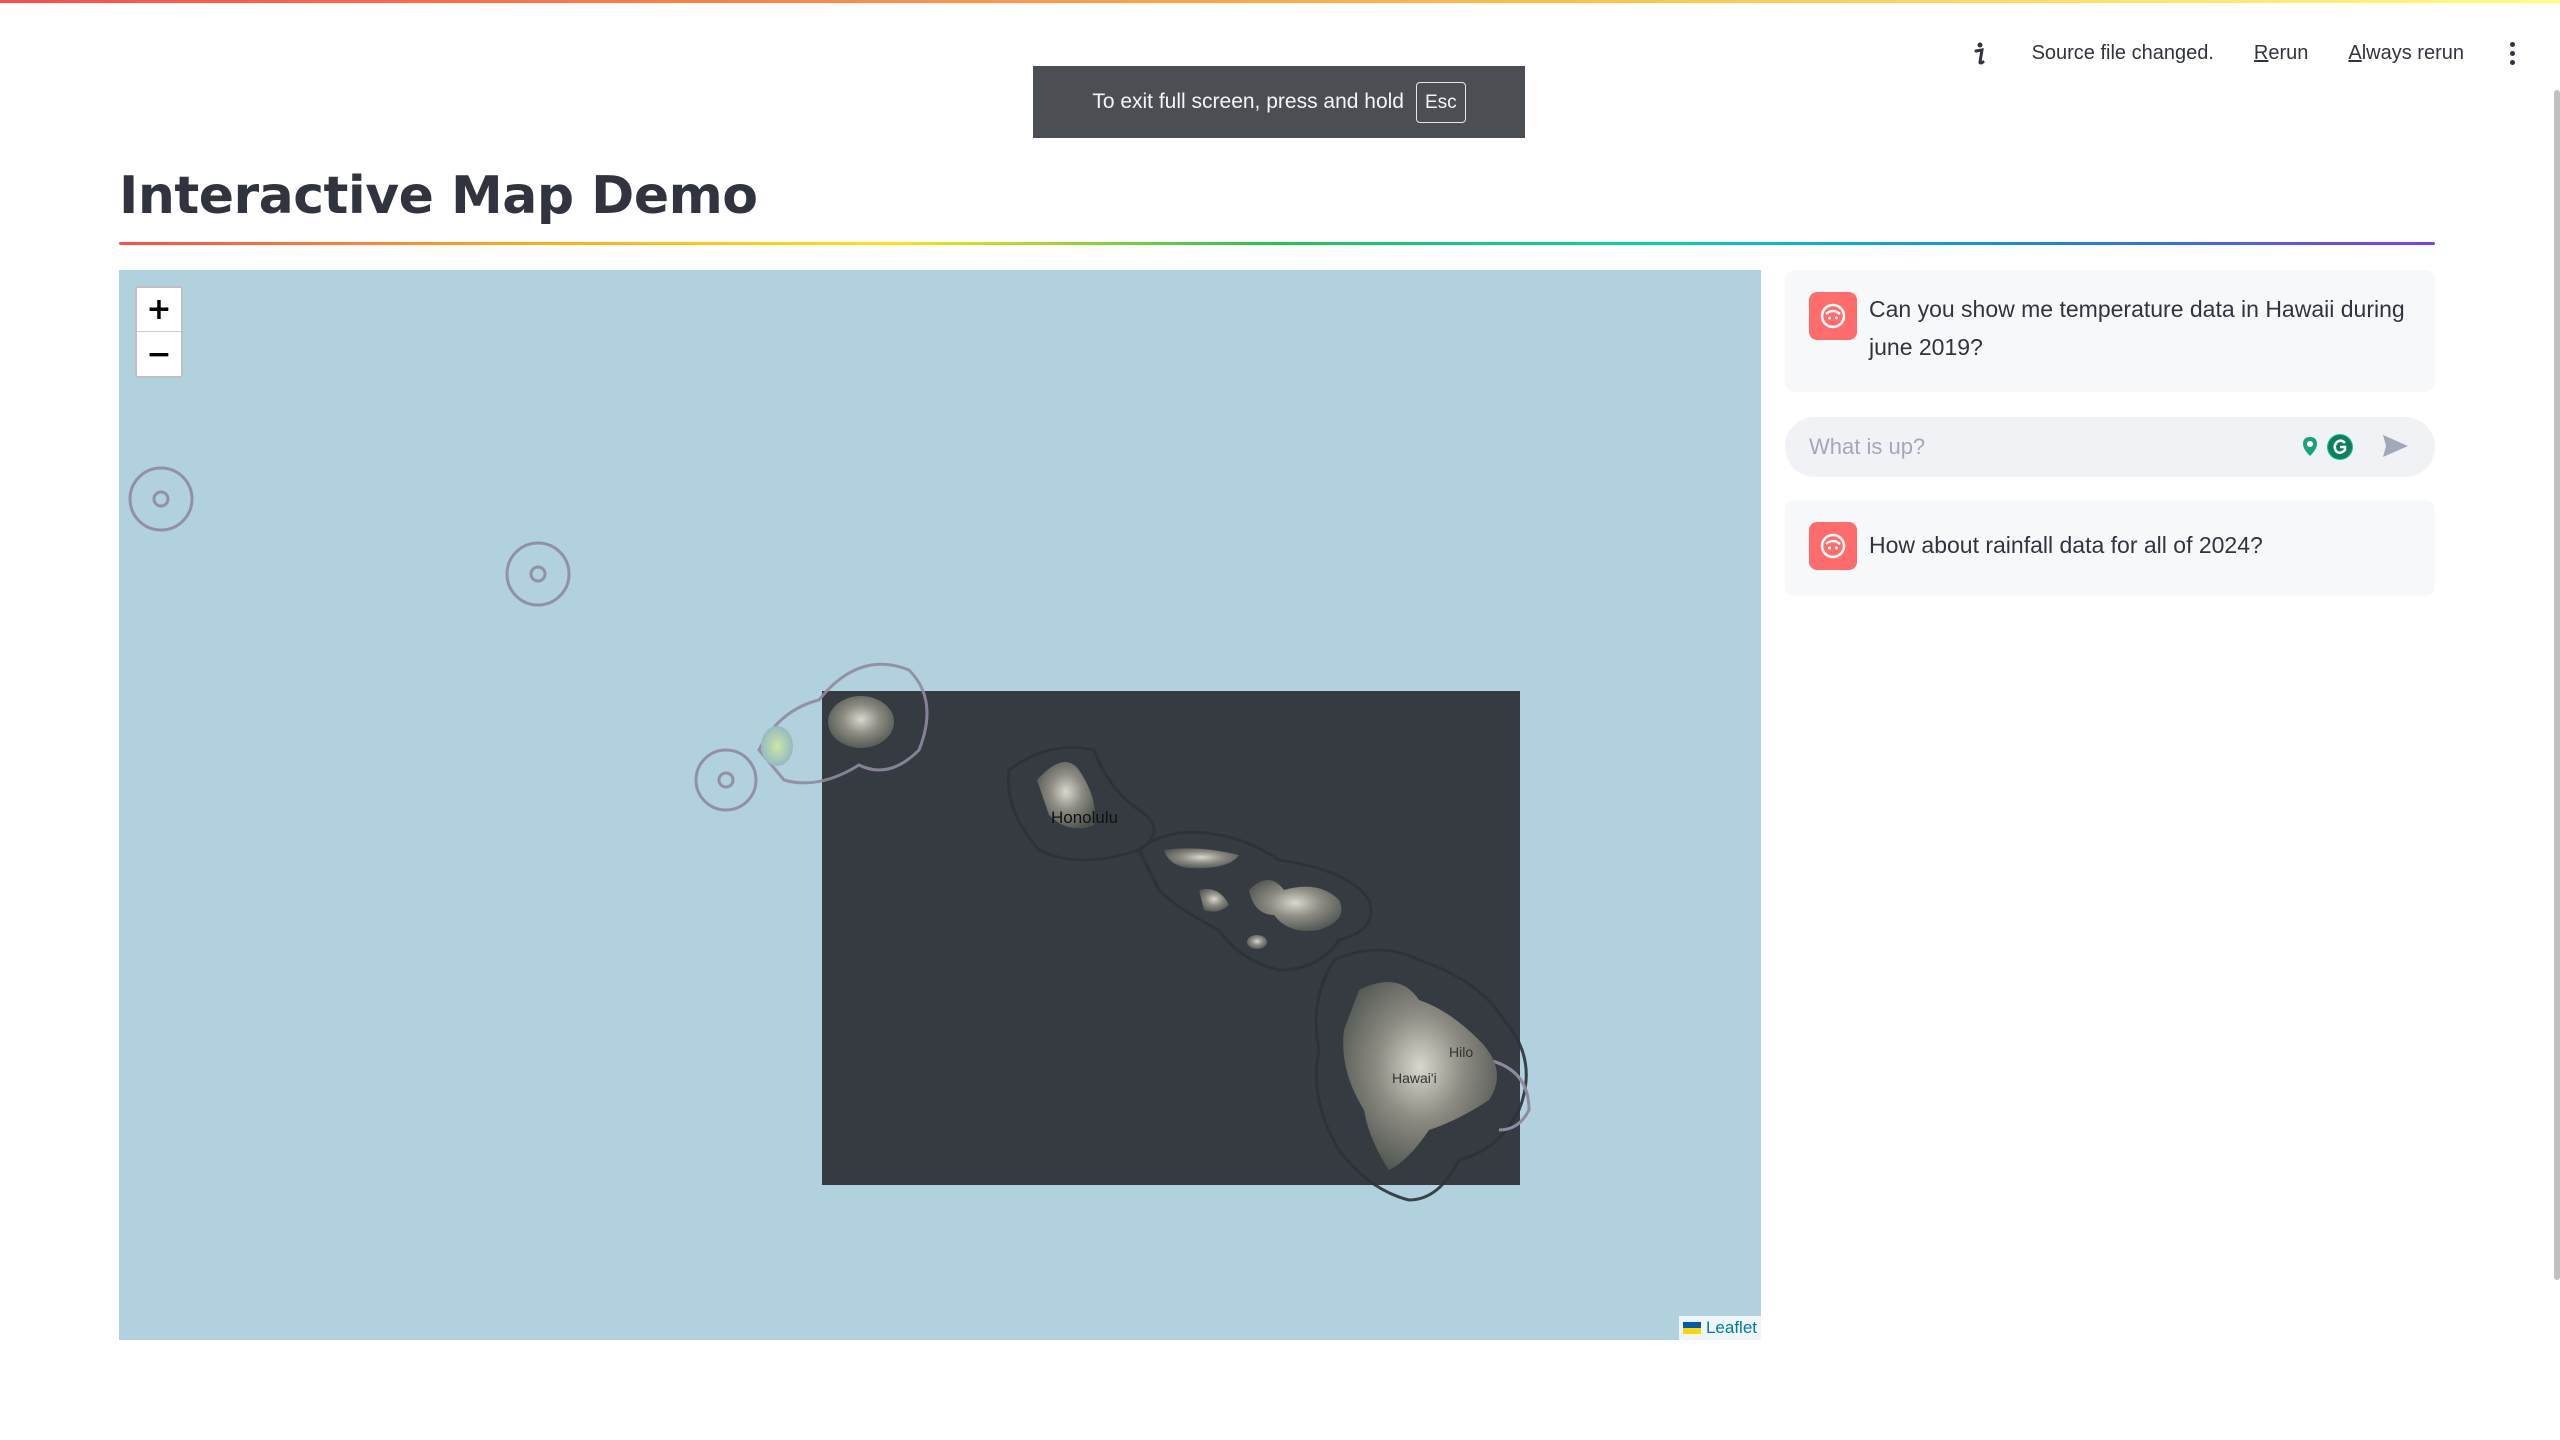 The height and width of the screenshot is (1440, 2560). What do you see at coordinates (1257, 942) in the screenshot?
I see `kahoolawe-island` at bounding box center [1257, 942].